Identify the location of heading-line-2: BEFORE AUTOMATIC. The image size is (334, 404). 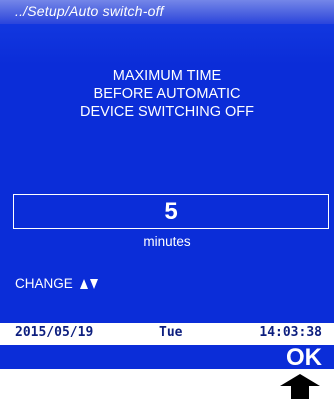
(167, 94).